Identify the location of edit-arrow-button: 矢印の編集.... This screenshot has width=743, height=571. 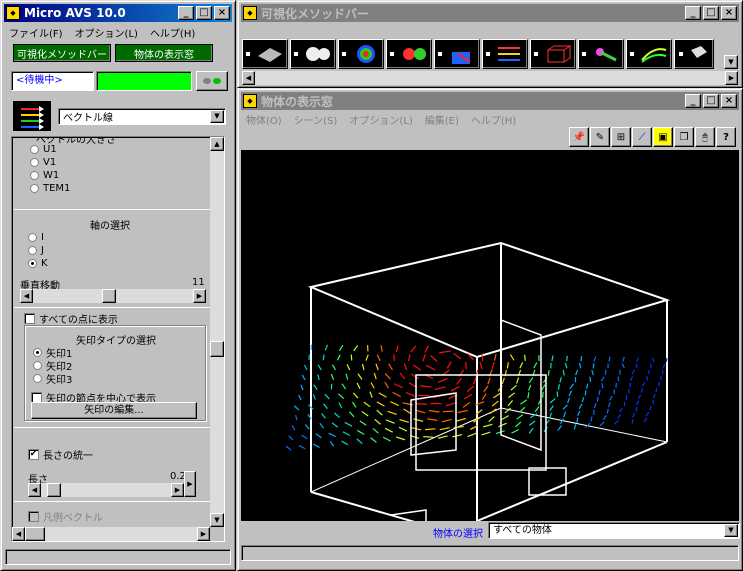
(114, 410).